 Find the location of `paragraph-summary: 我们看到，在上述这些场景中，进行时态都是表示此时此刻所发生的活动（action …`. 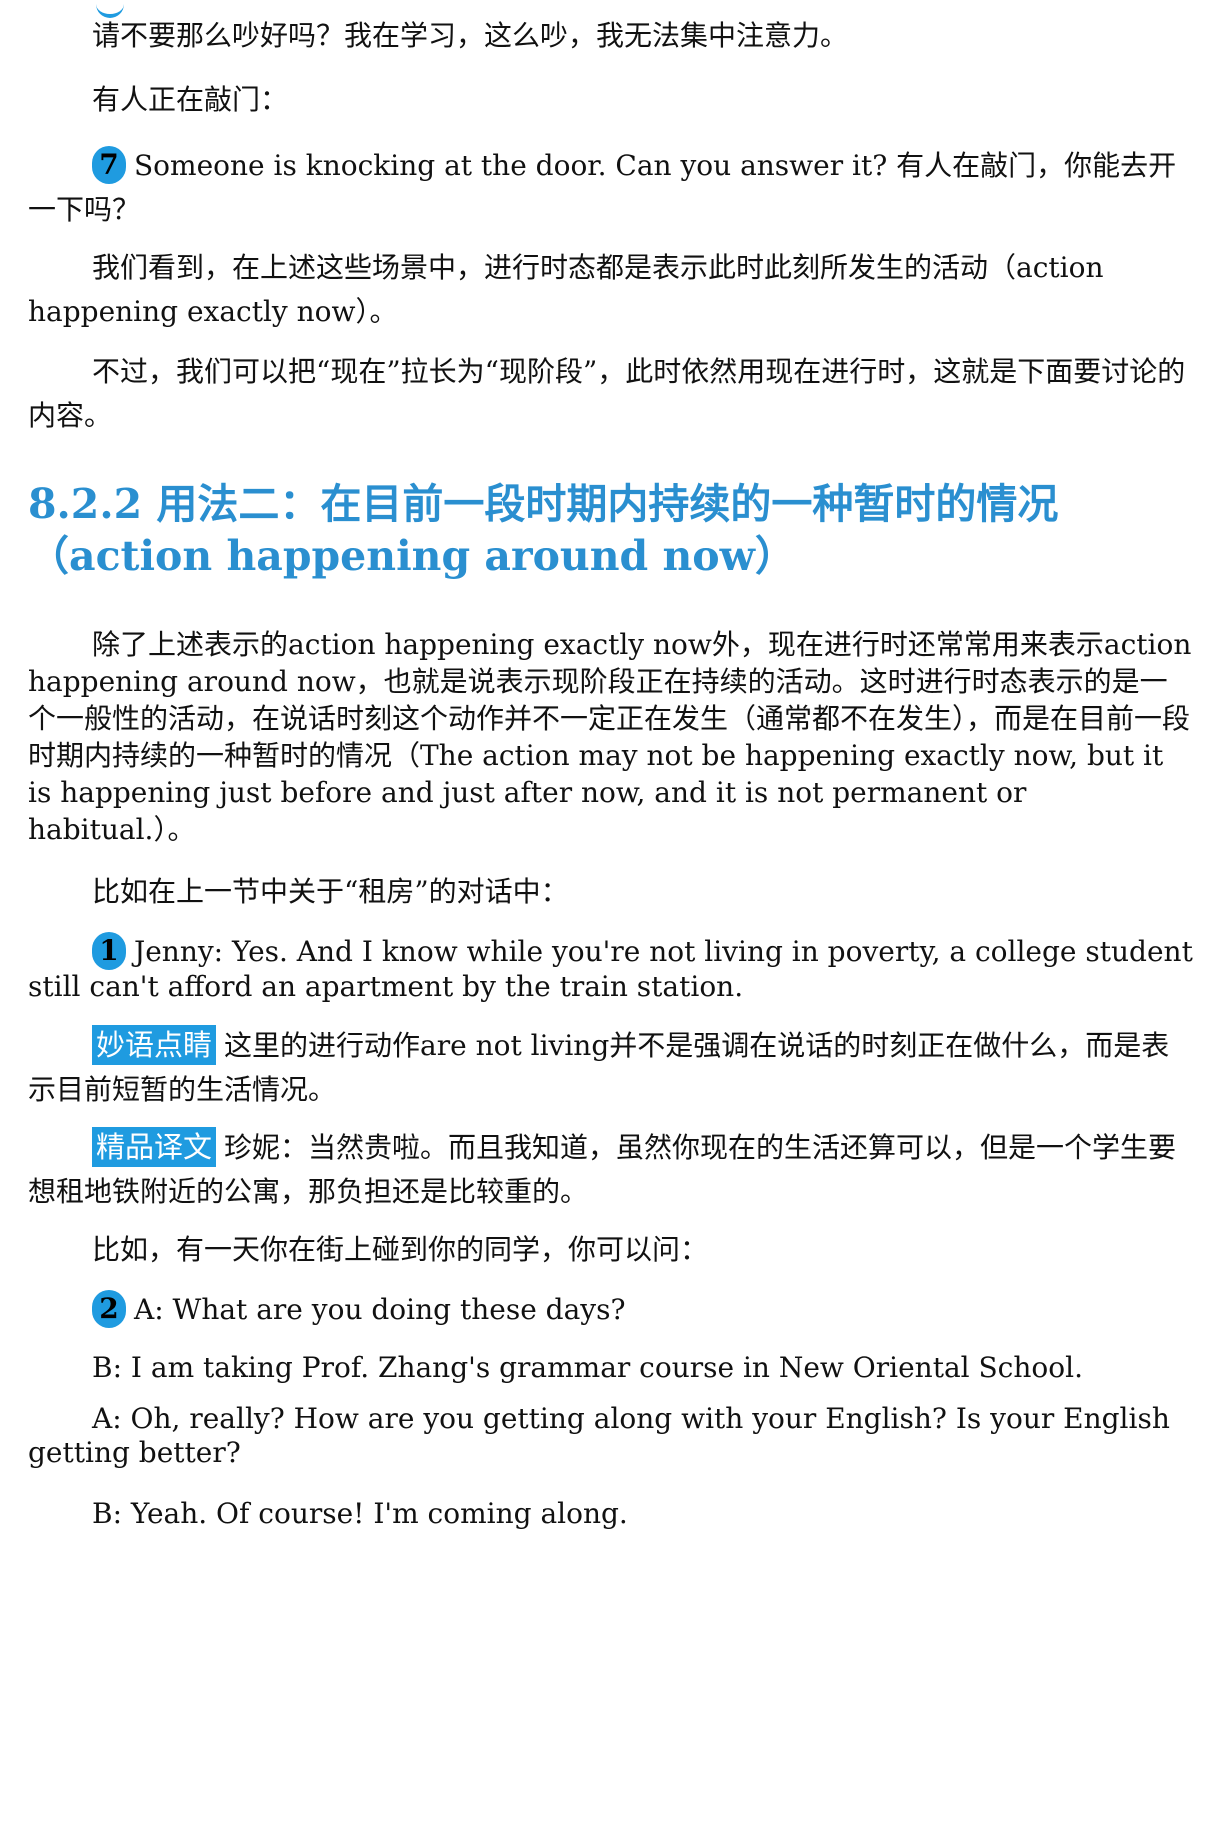

paragraph-summary: 我们看到，在上述这些场景中，进行时态都是表示此时此刻所发生的活动（action … is located at coordinates (566, 289).